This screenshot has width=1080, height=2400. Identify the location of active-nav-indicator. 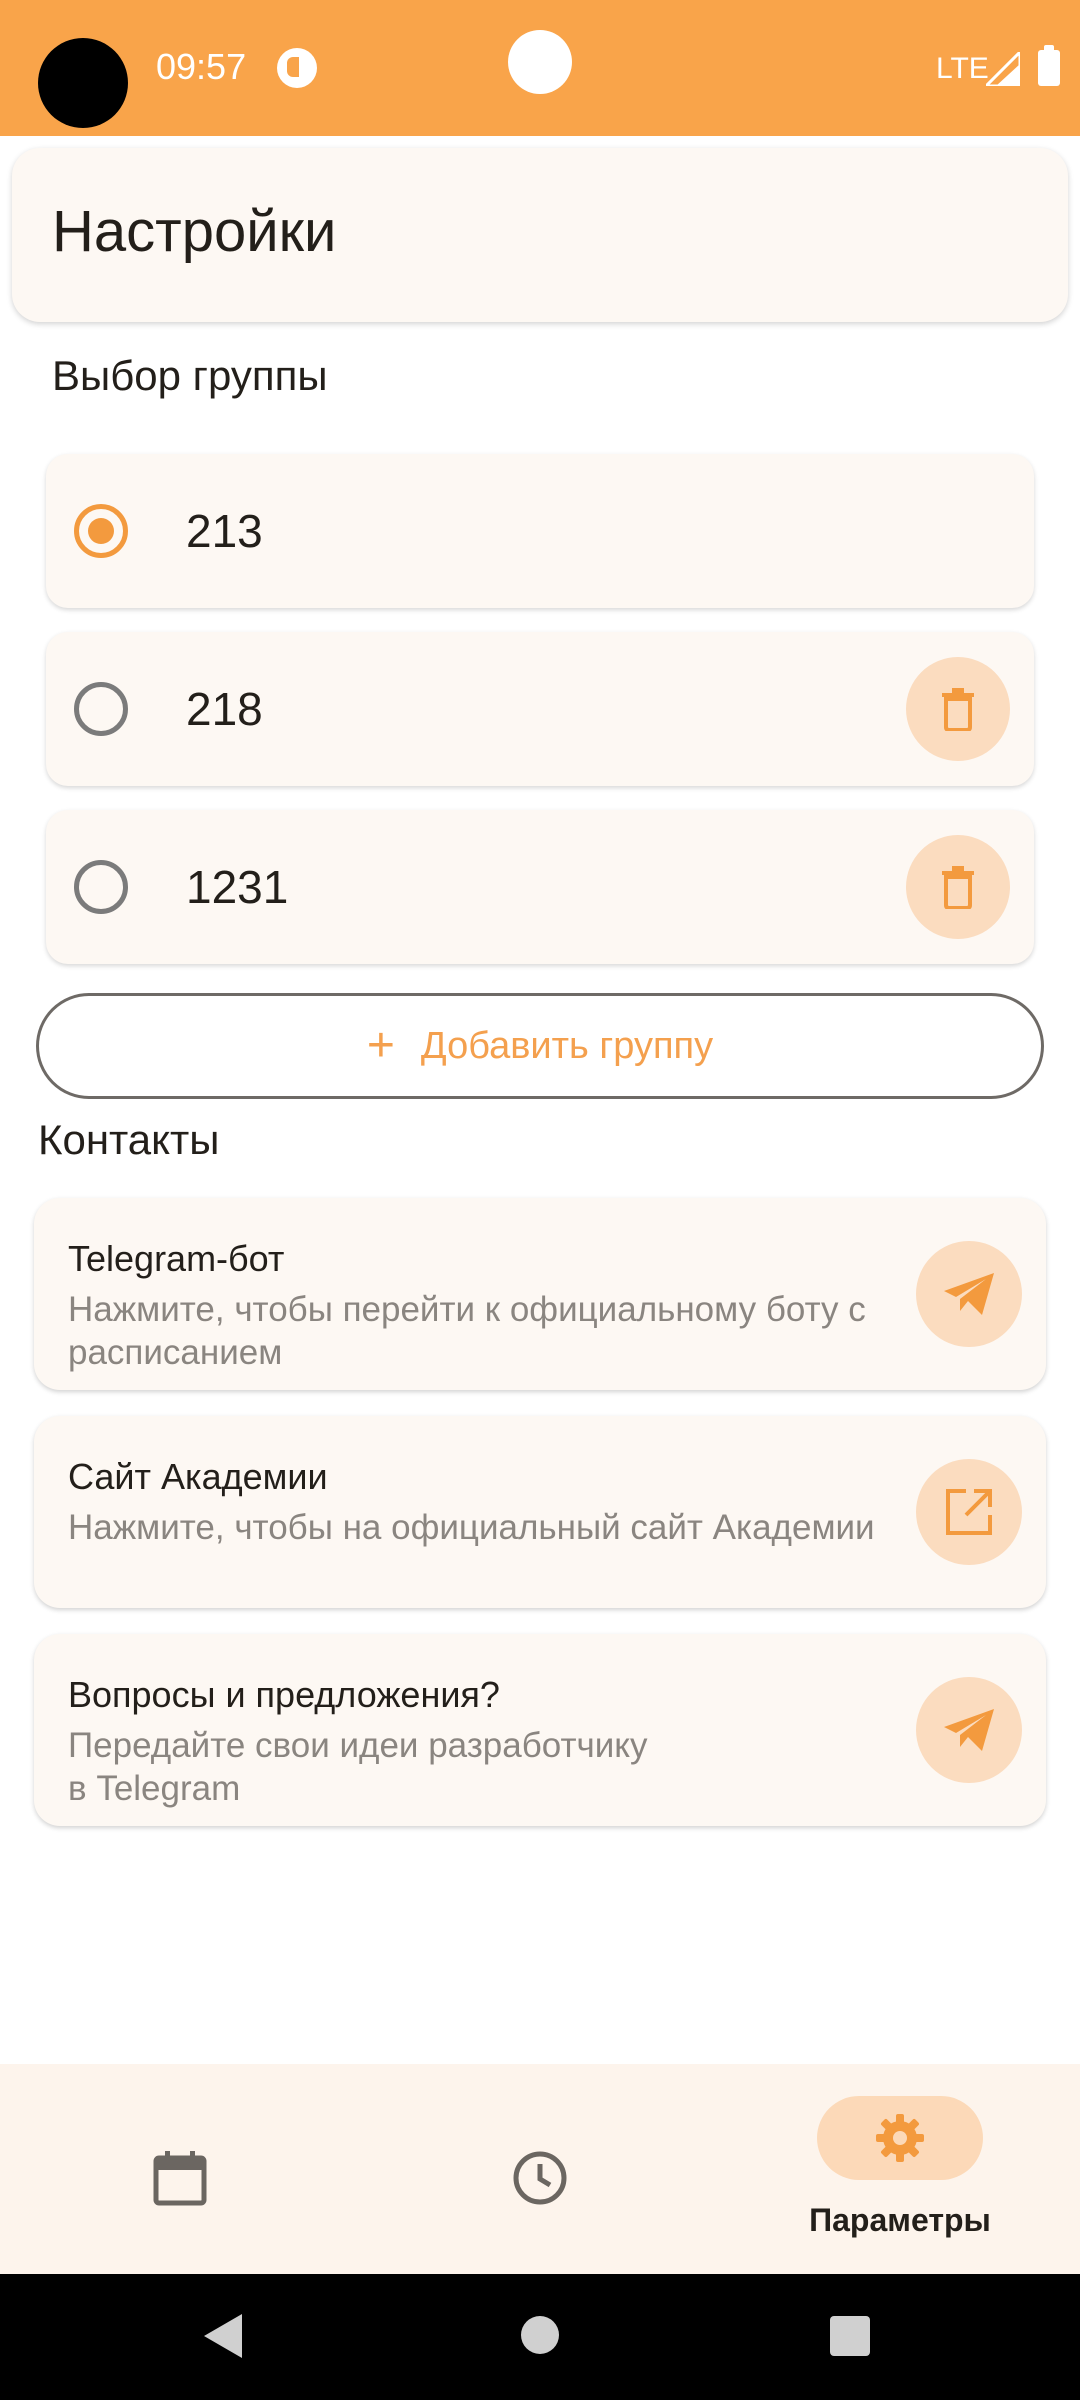
(900, 2138).